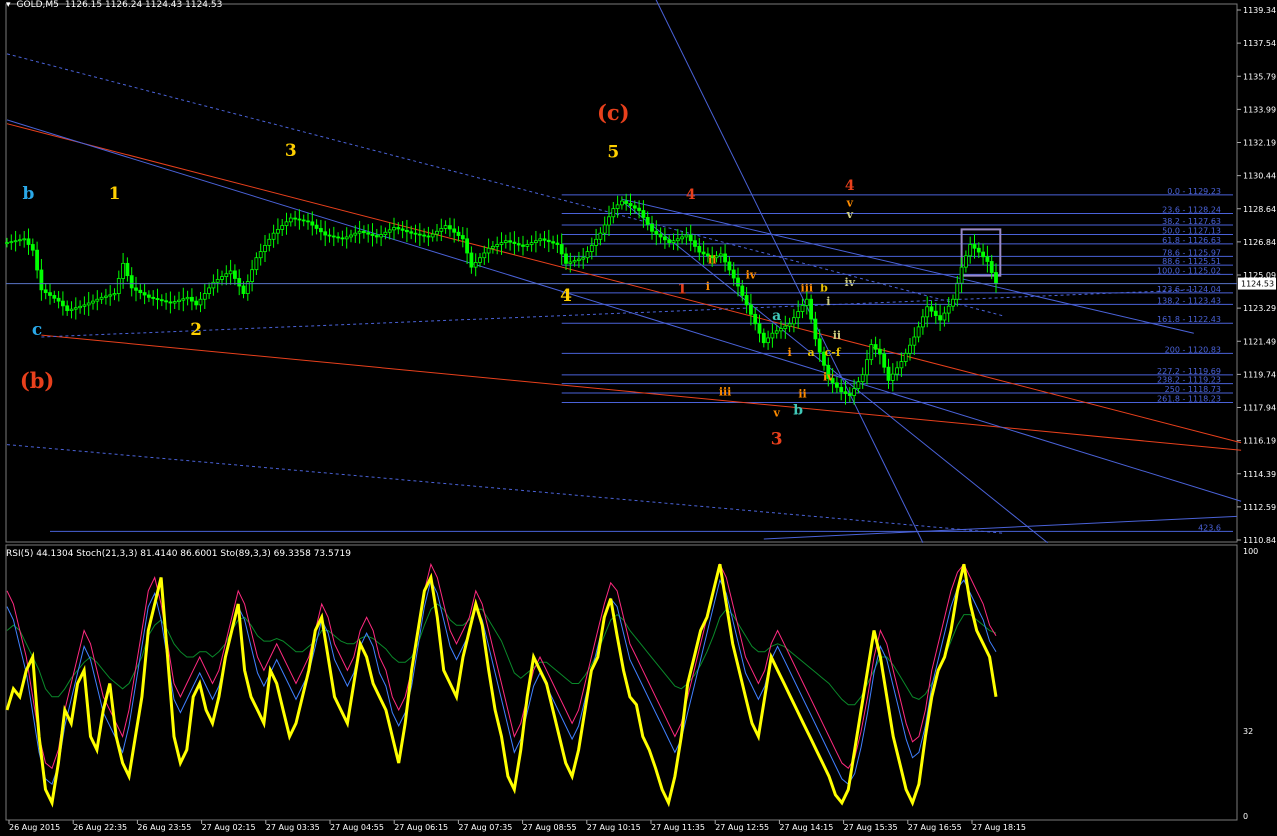  I want to click on blue-dashed-line, so click(617, 313).